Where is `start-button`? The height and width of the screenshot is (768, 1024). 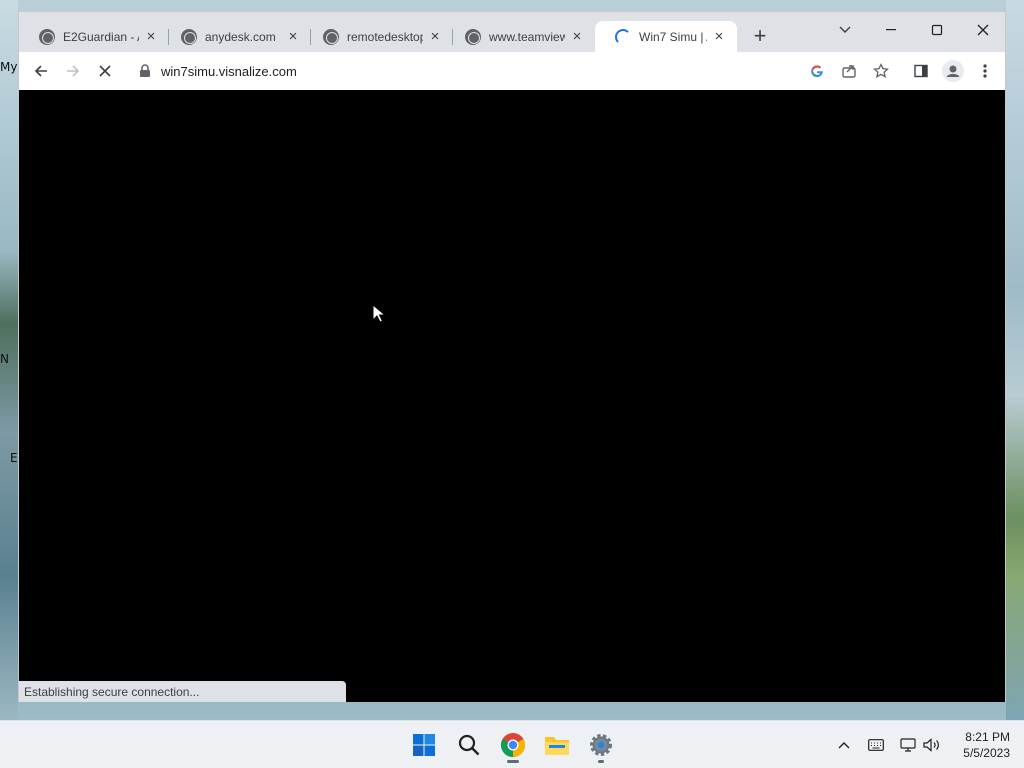
start-button is located at coordinates (424, 745).